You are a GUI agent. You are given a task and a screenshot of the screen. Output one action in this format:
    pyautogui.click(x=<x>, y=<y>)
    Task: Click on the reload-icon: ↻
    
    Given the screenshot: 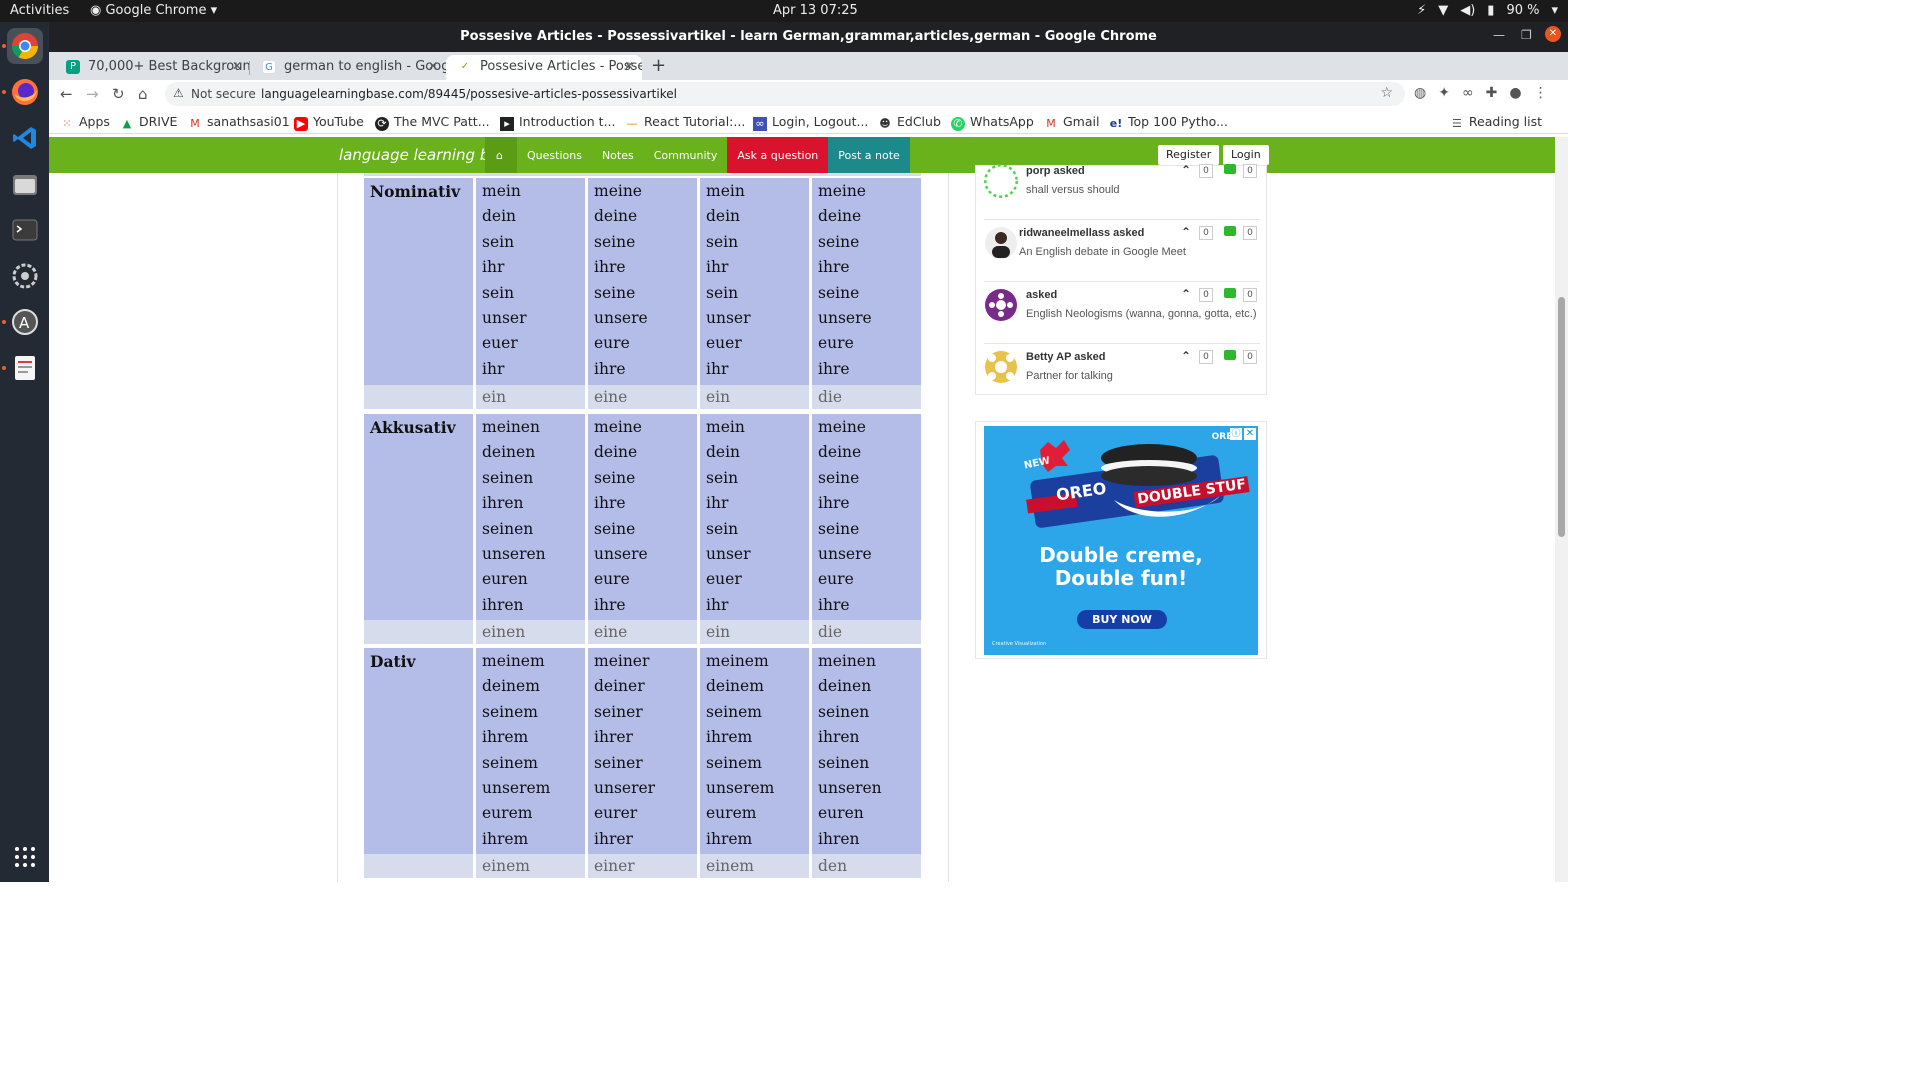 What is the action you would take?
    pyautogui.click(x=118, y=94)
    